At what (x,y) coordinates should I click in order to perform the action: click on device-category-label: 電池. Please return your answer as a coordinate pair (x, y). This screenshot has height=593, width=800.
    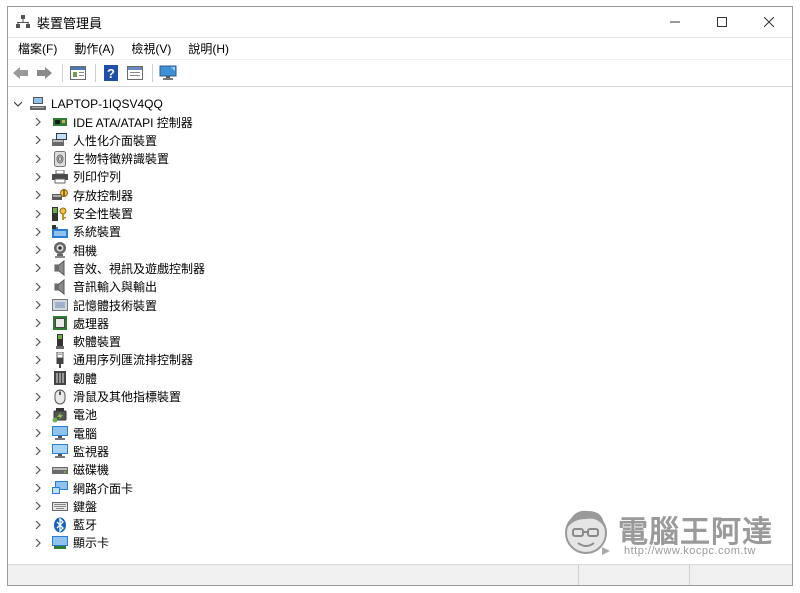
    Looking at the image, I should click on (85, 415).